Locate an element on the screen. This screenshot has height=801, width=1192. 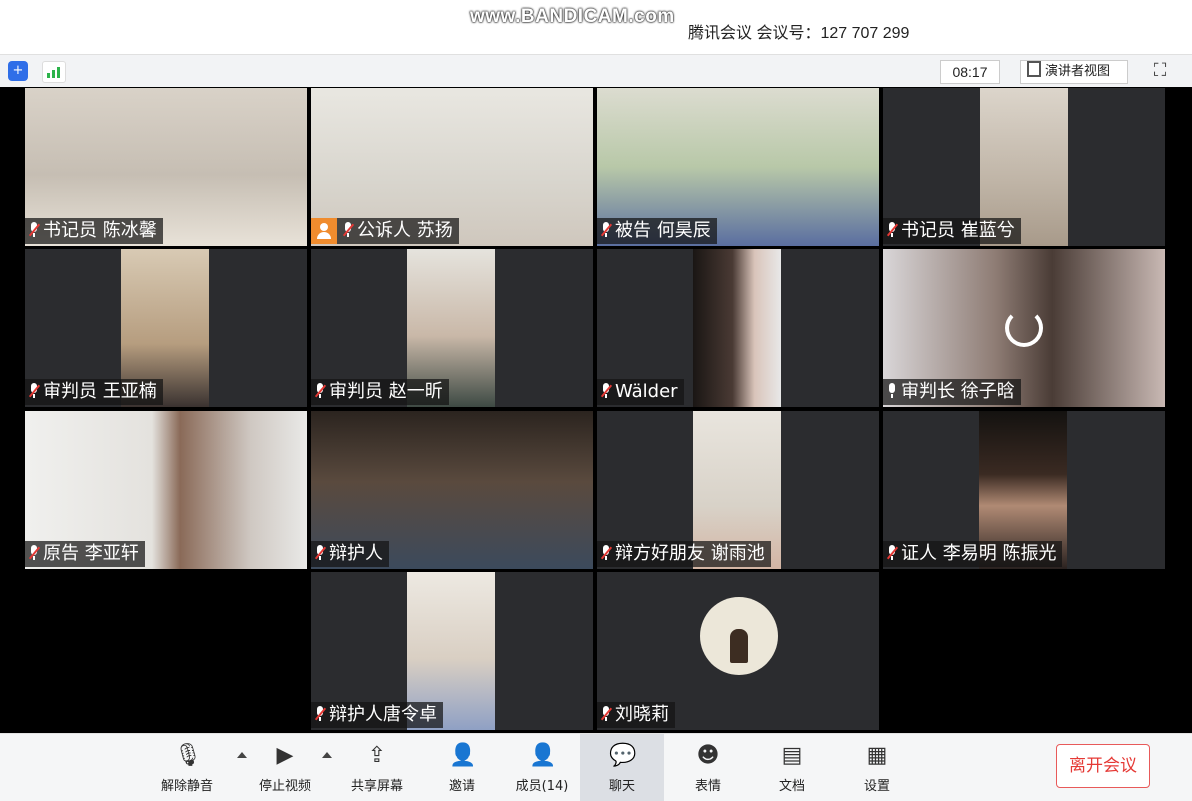
participant-label: 书记员 崔蓝兮 is located at coordinates (952, 231).